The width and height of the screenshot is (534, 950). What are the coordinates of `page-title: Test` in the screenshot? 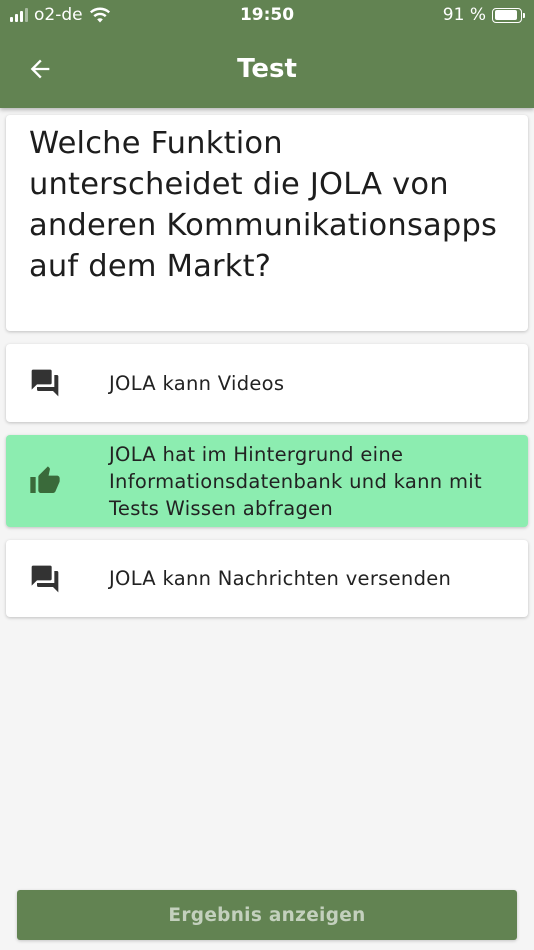 It's located at (267, 69).